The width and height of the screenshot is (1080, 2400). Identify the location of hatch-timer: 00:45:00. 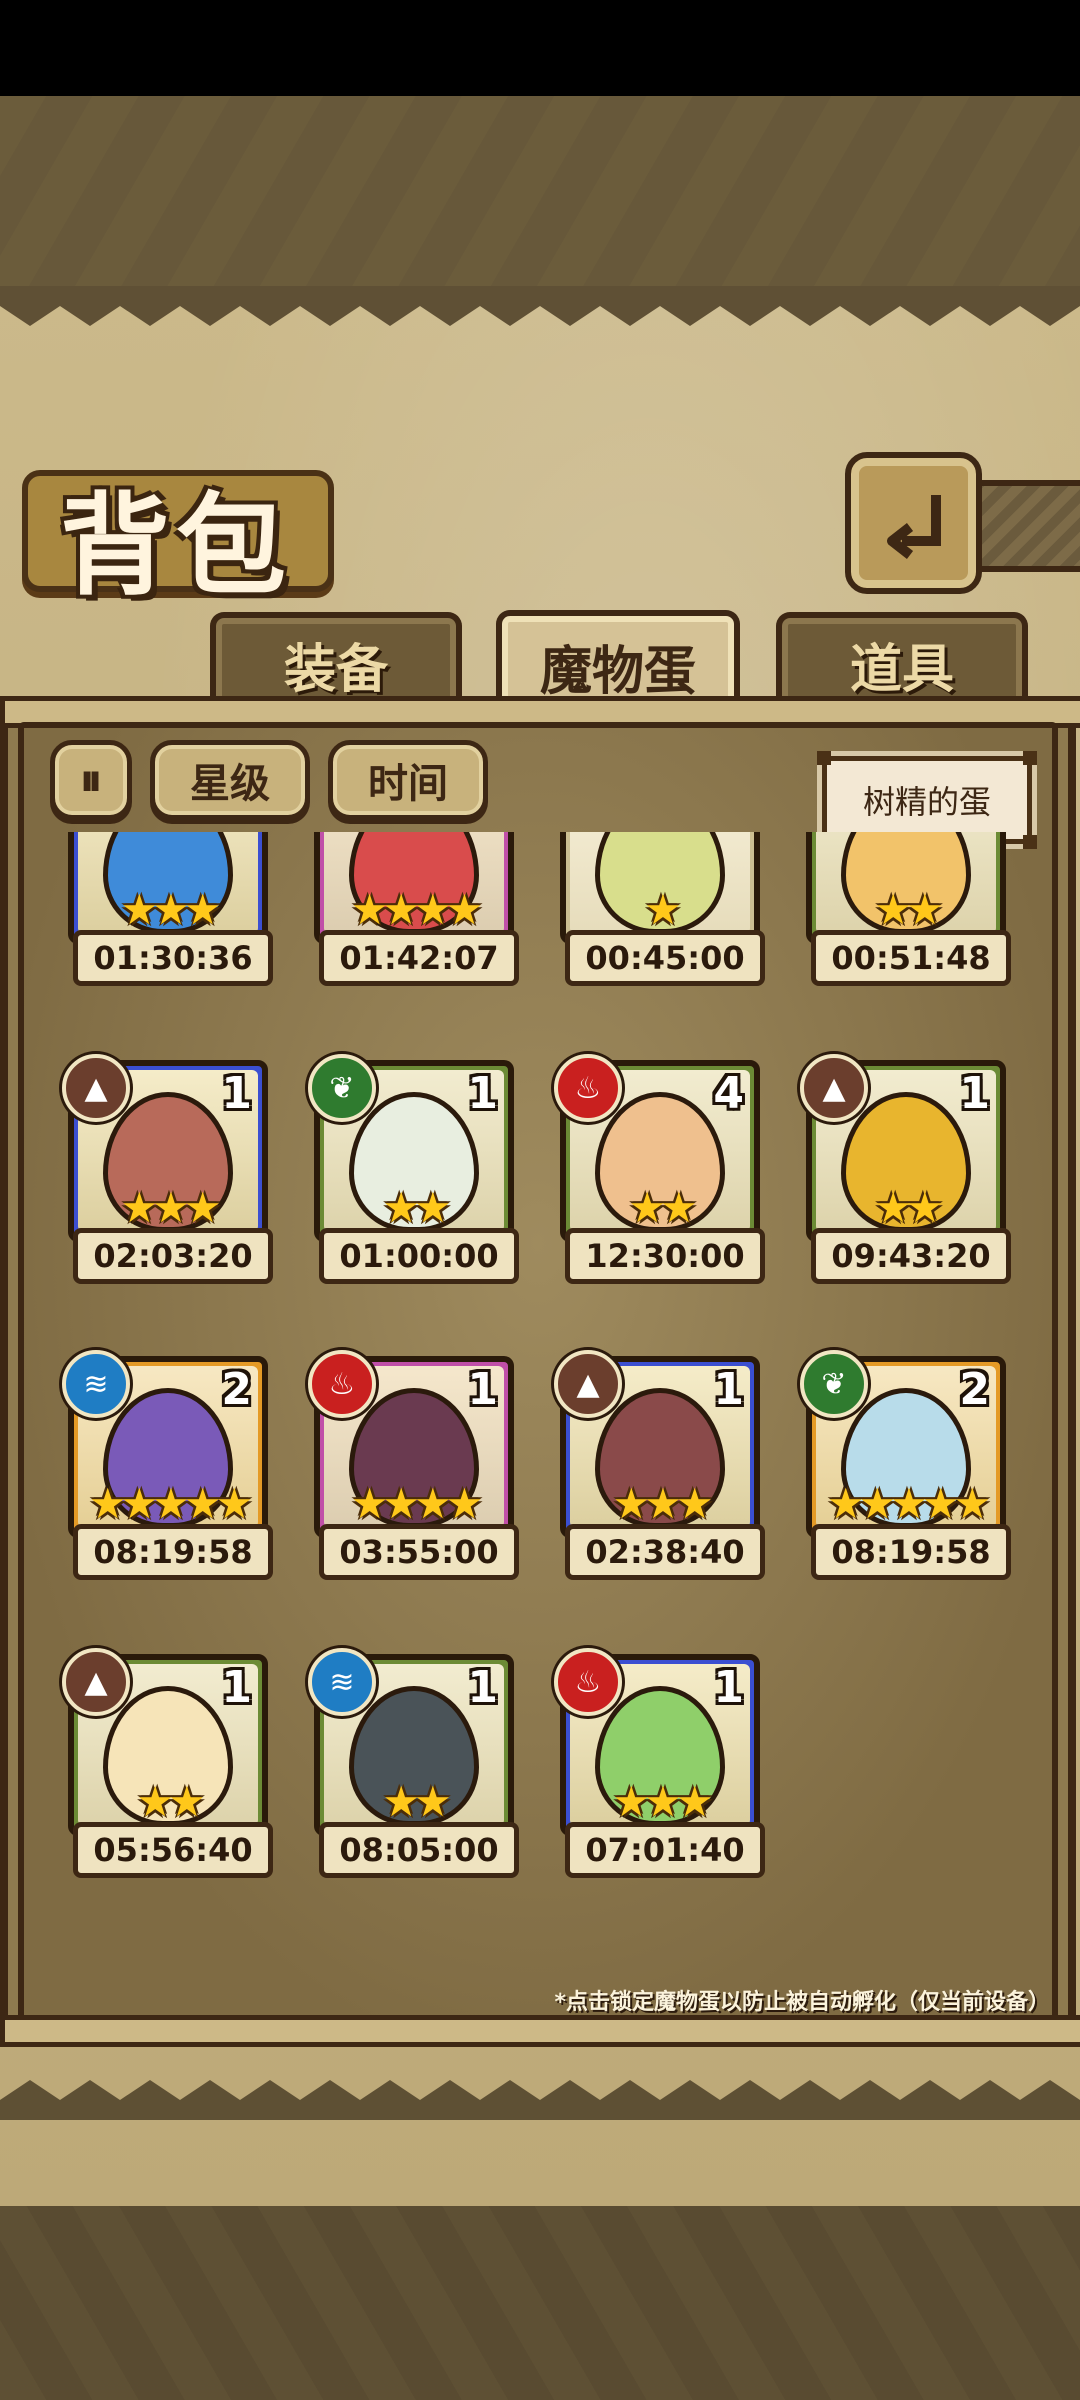
(665, 958).